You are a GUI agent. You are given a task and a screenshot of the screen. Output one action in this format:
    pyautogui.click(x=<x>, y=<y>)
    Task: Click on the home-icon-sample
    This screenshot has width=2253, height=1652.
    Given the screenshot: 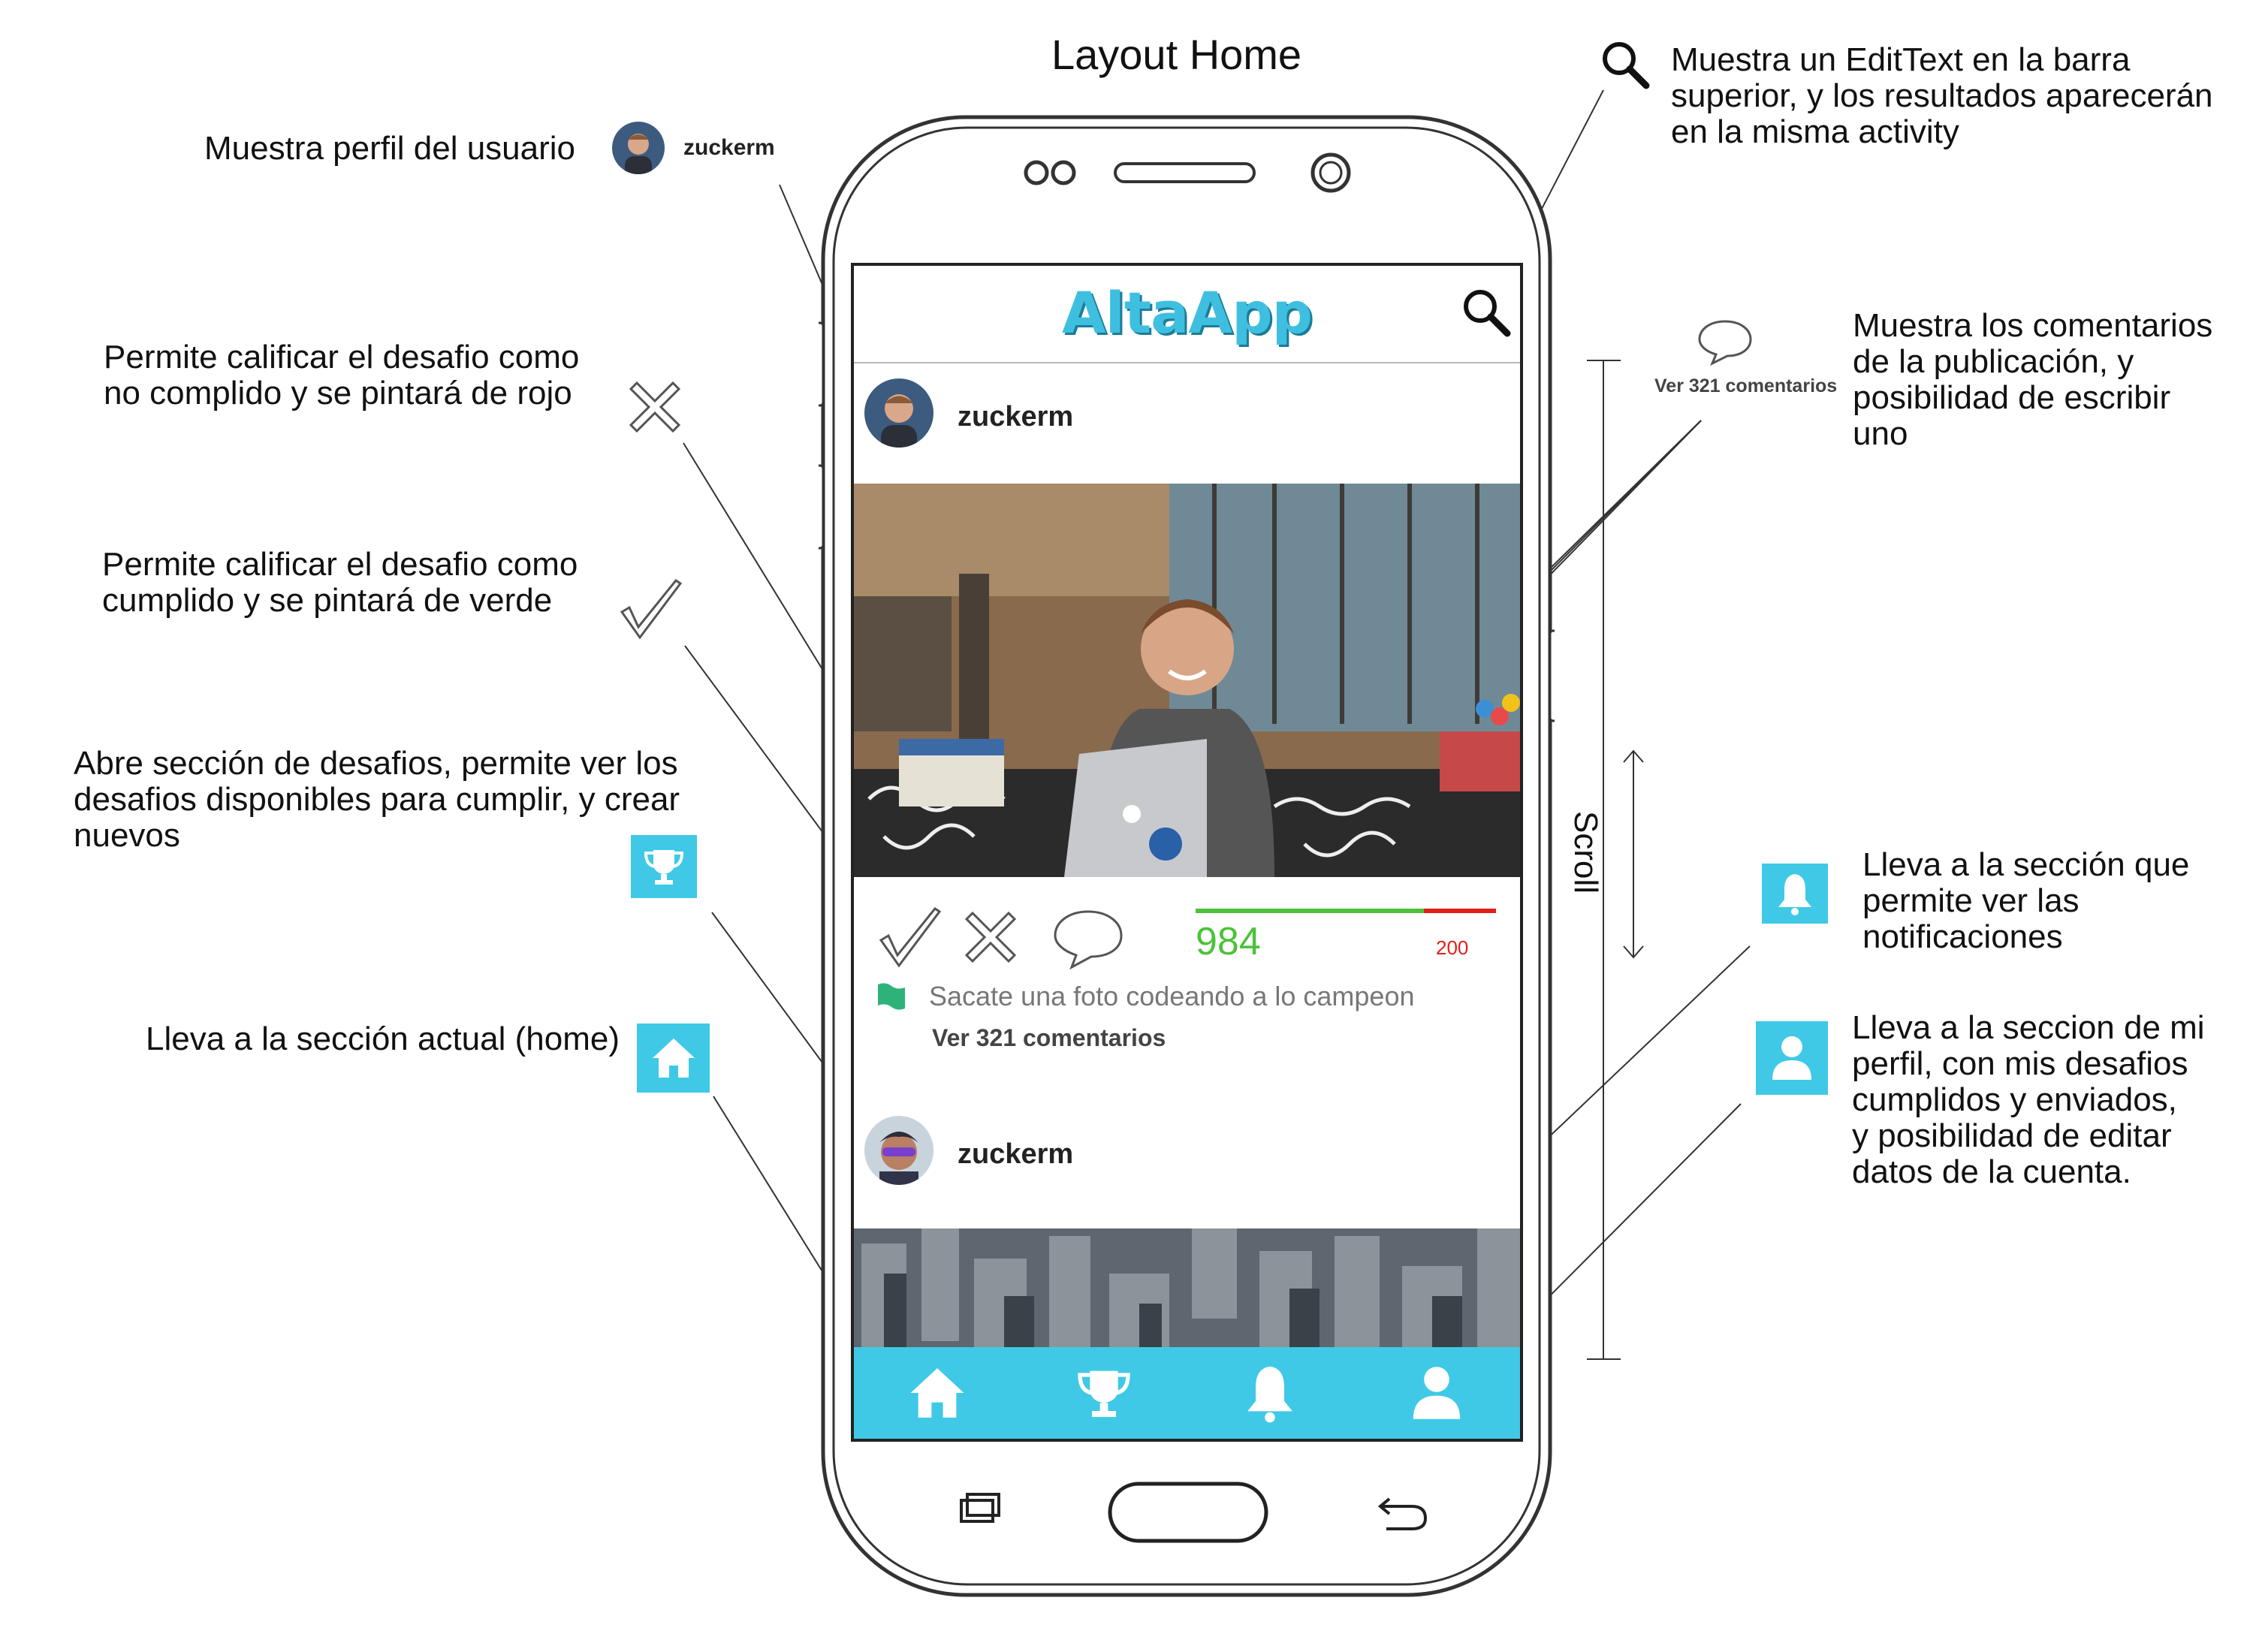 What is the action you would take?
    pyautogui.click(x=673, y=1058)
    